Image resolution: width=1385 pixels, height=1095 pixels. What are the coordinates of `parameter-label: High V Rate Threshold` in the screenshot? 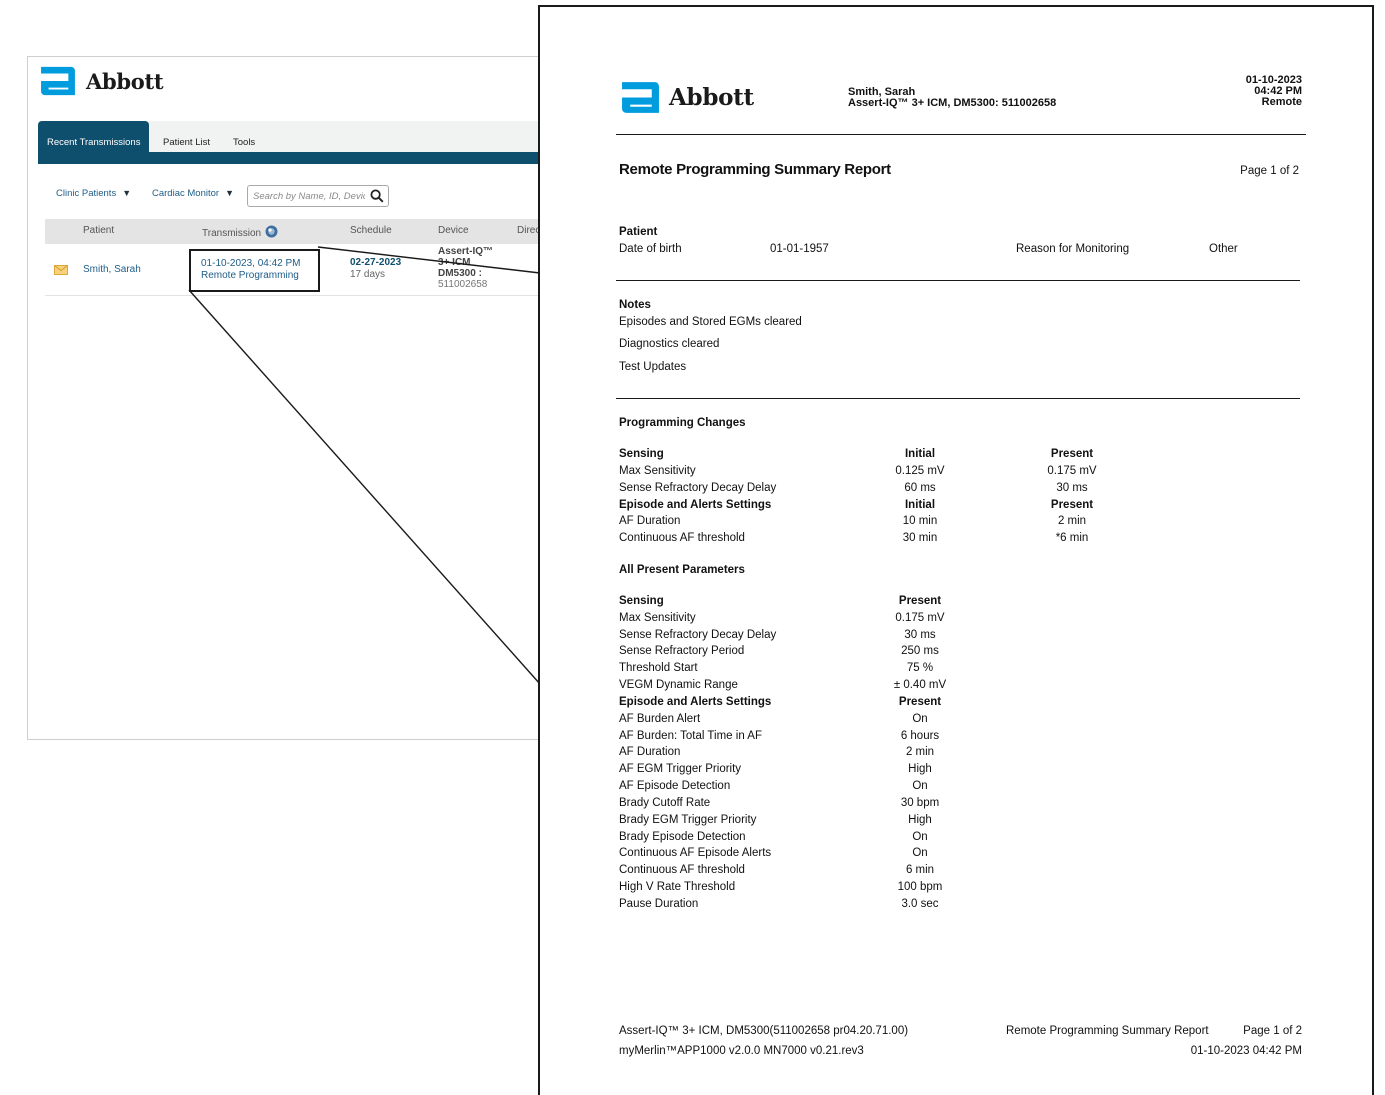 It's located at (677, 887).